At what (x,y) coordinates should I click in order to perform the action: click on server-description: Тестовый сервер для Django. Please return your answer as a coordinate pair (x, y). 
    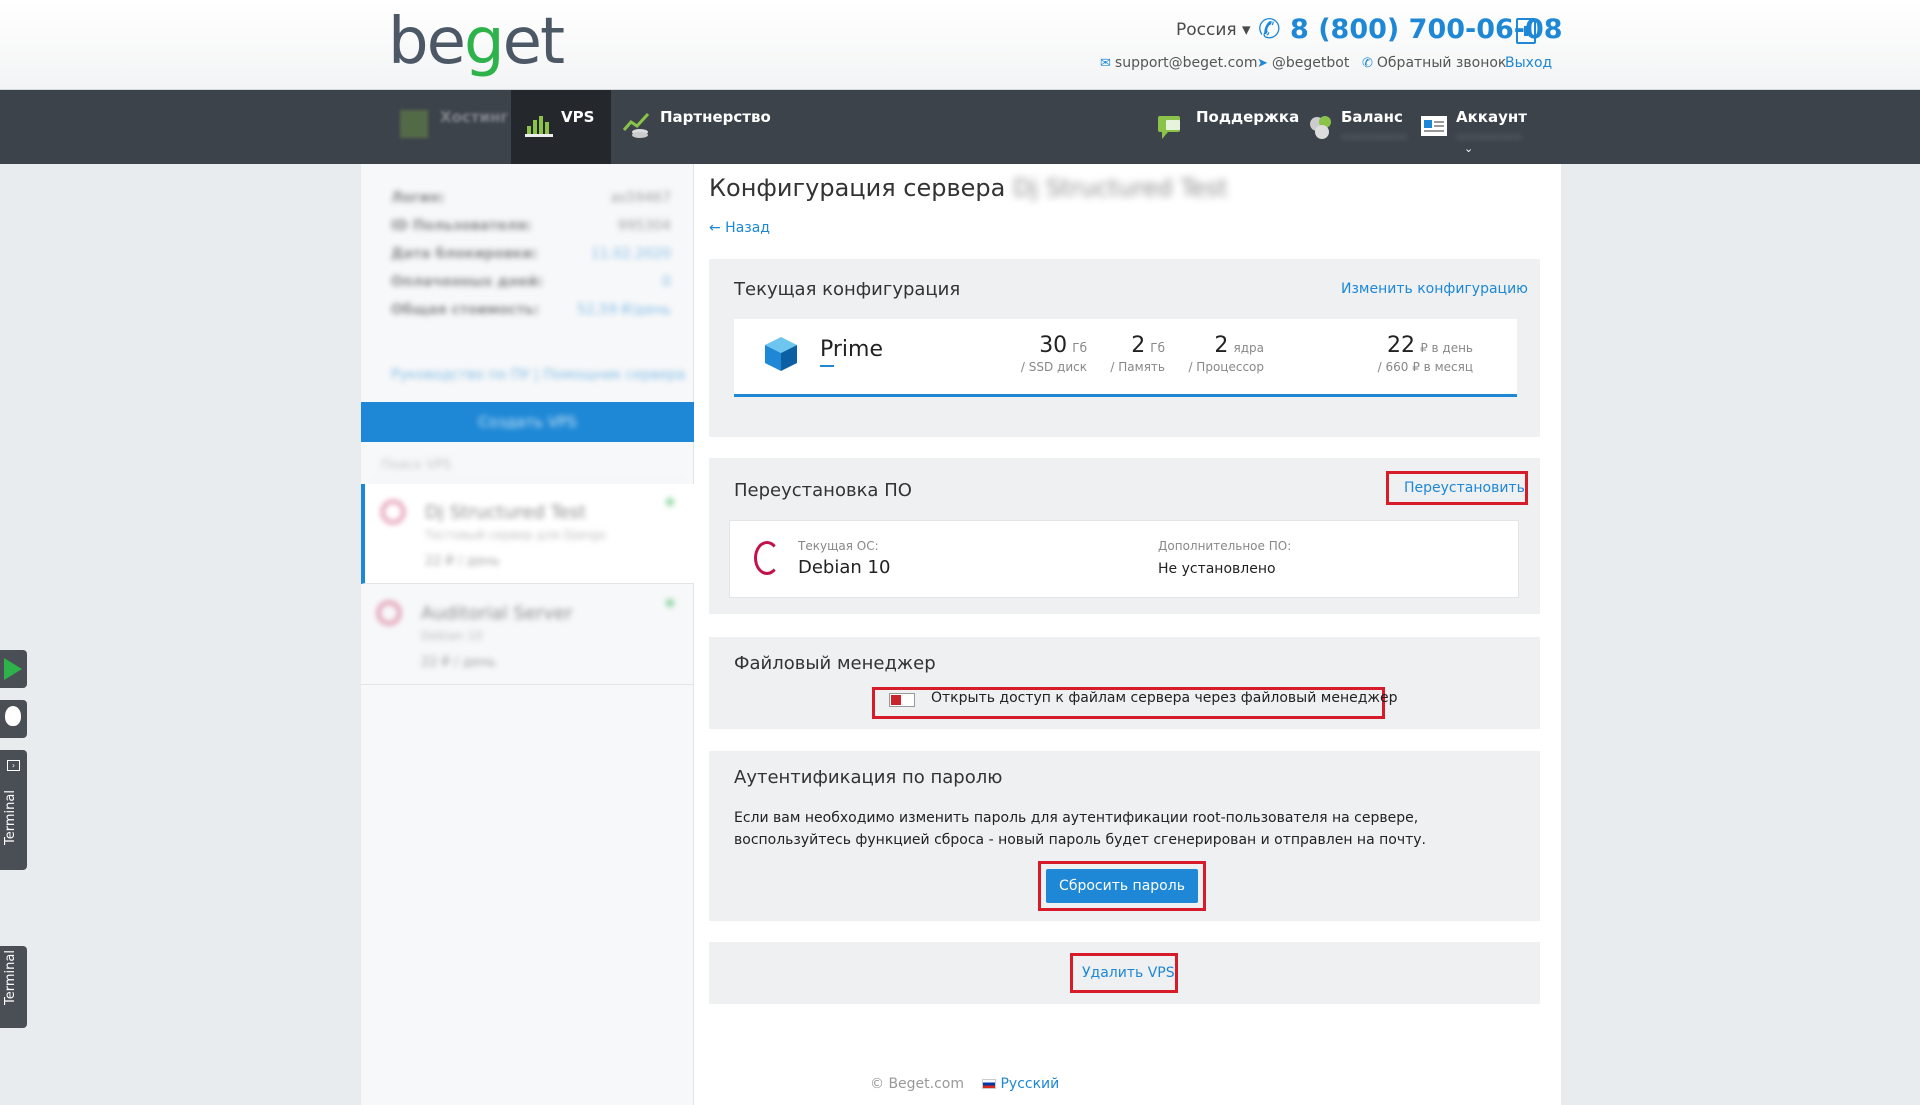
    Looking at the image, I should click on (515, 535).